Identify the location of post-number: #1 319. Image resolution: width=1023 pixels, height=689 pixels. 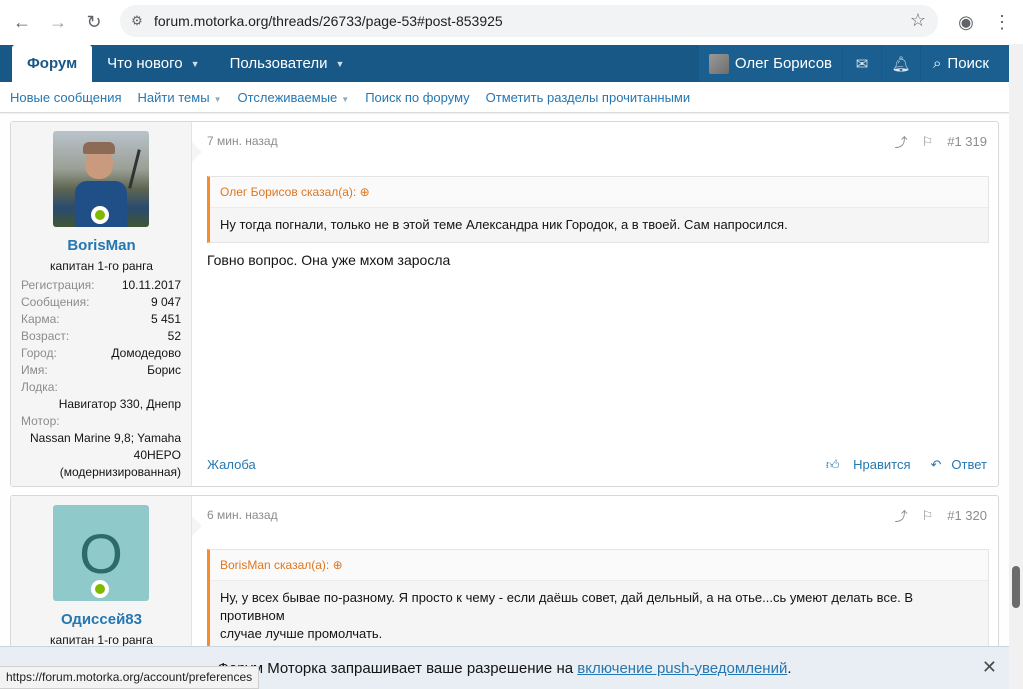
(967, 141).